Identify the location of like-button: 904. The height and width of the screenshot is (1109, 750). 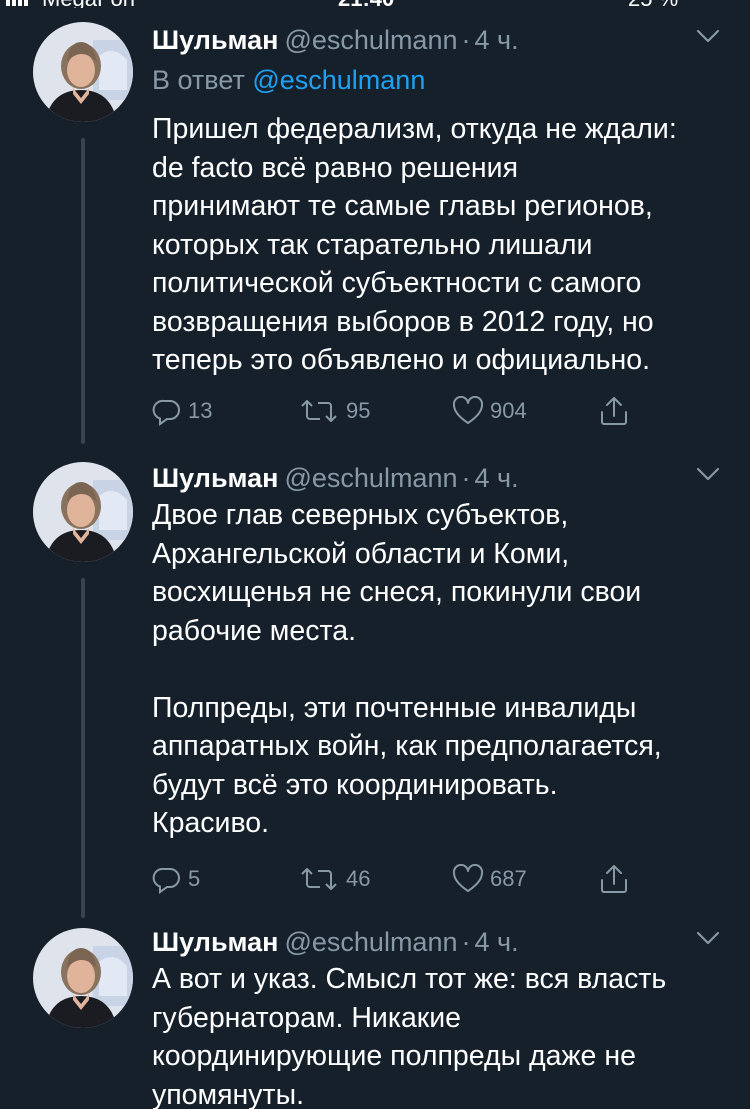
(489, 411).